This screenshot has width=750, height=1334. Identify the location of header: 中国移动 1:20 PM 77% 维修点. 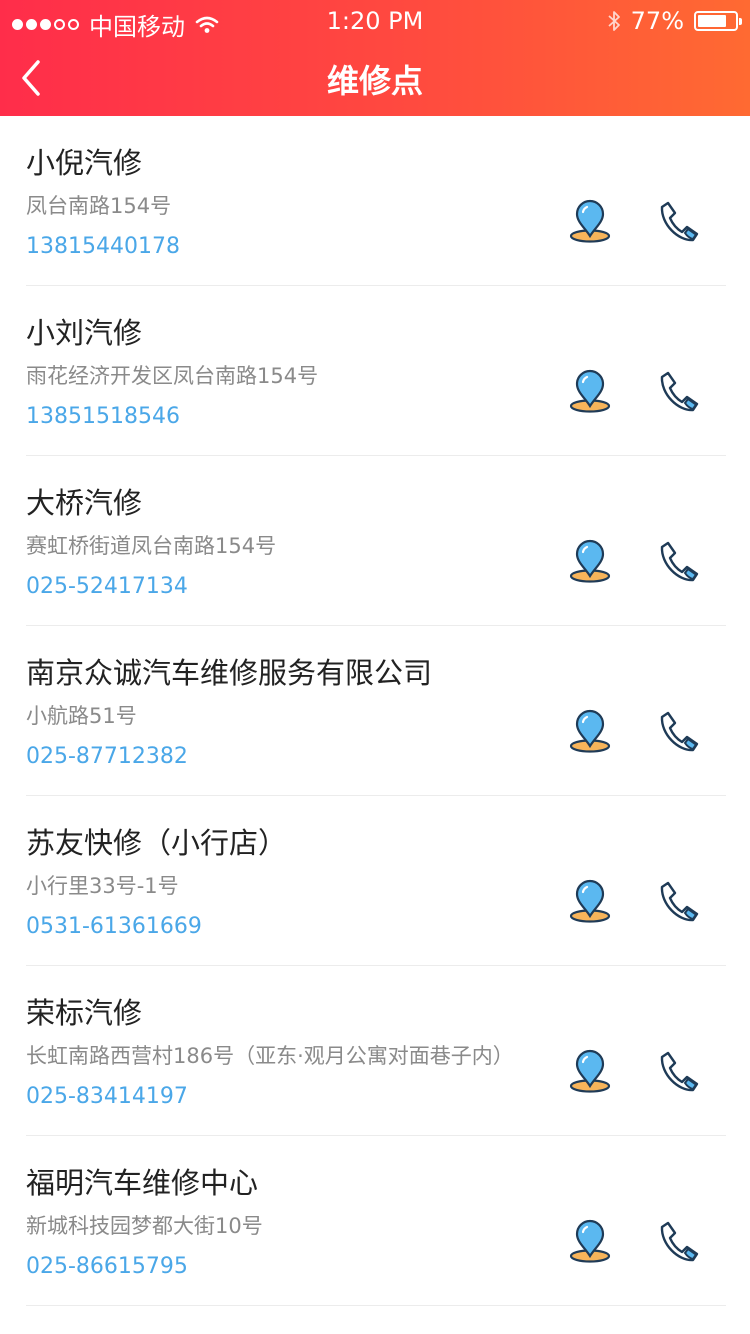
(375, 58).